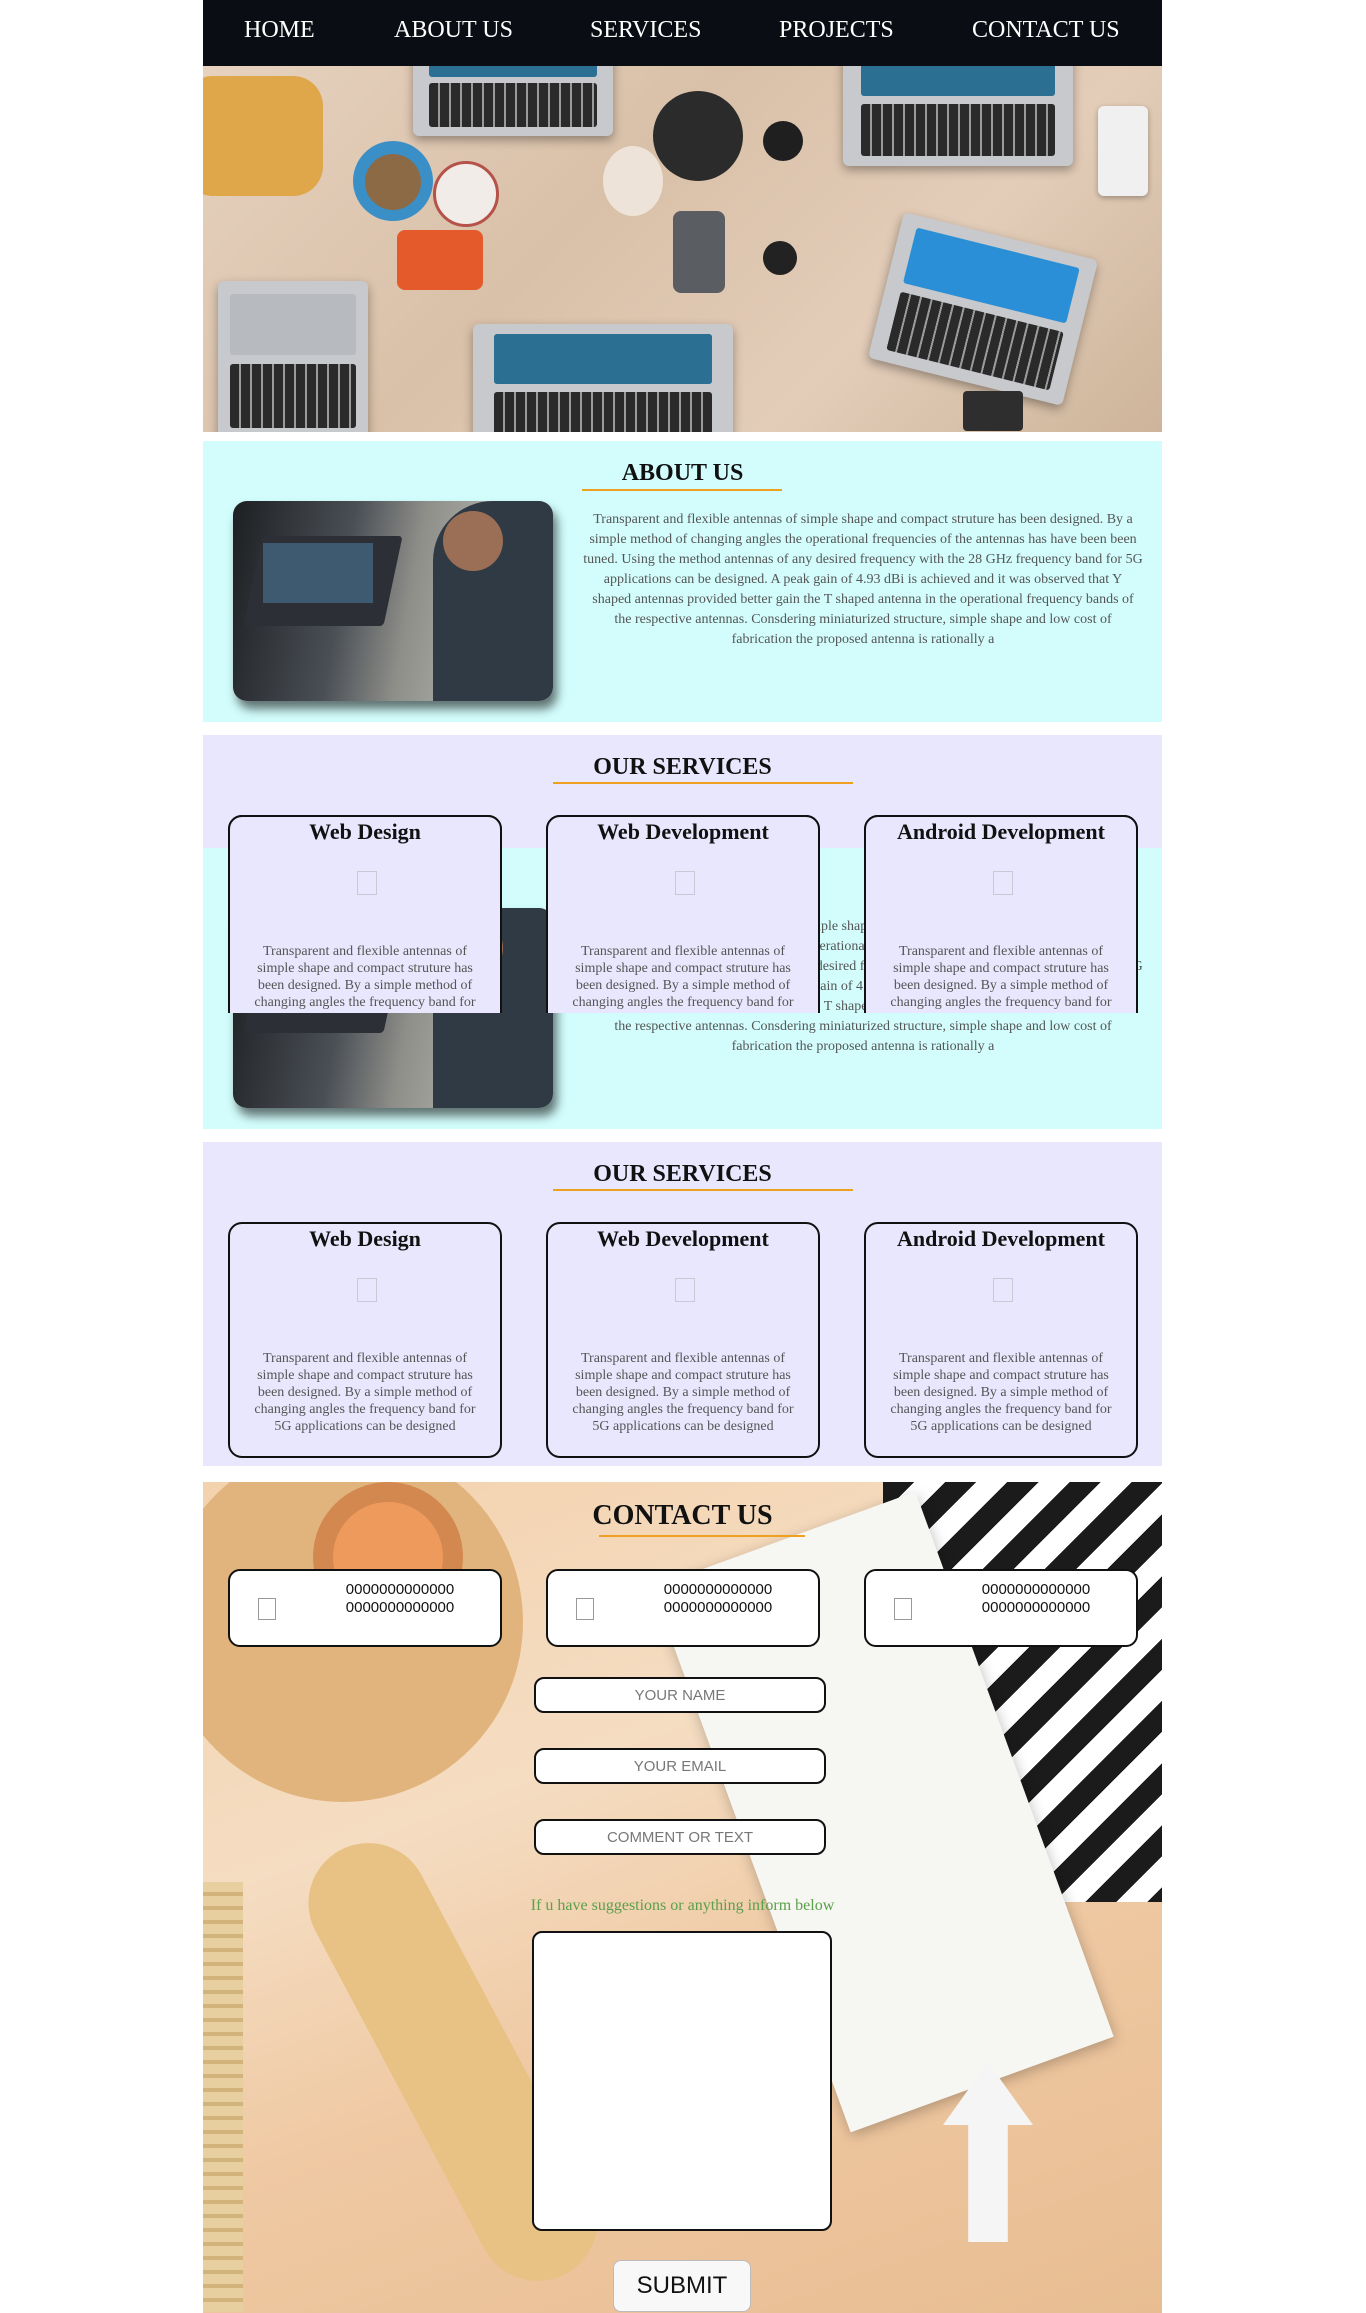  I want to click on nav-contact-us: CONTACT US, so click(1046, 30).